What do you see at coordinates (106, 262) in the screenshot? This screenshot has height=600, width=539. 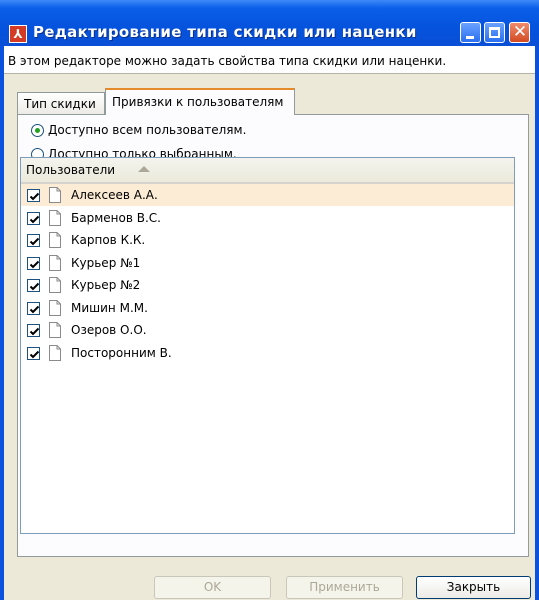 I see `user-name: Курьер №1` at bounding box center [106, 262].